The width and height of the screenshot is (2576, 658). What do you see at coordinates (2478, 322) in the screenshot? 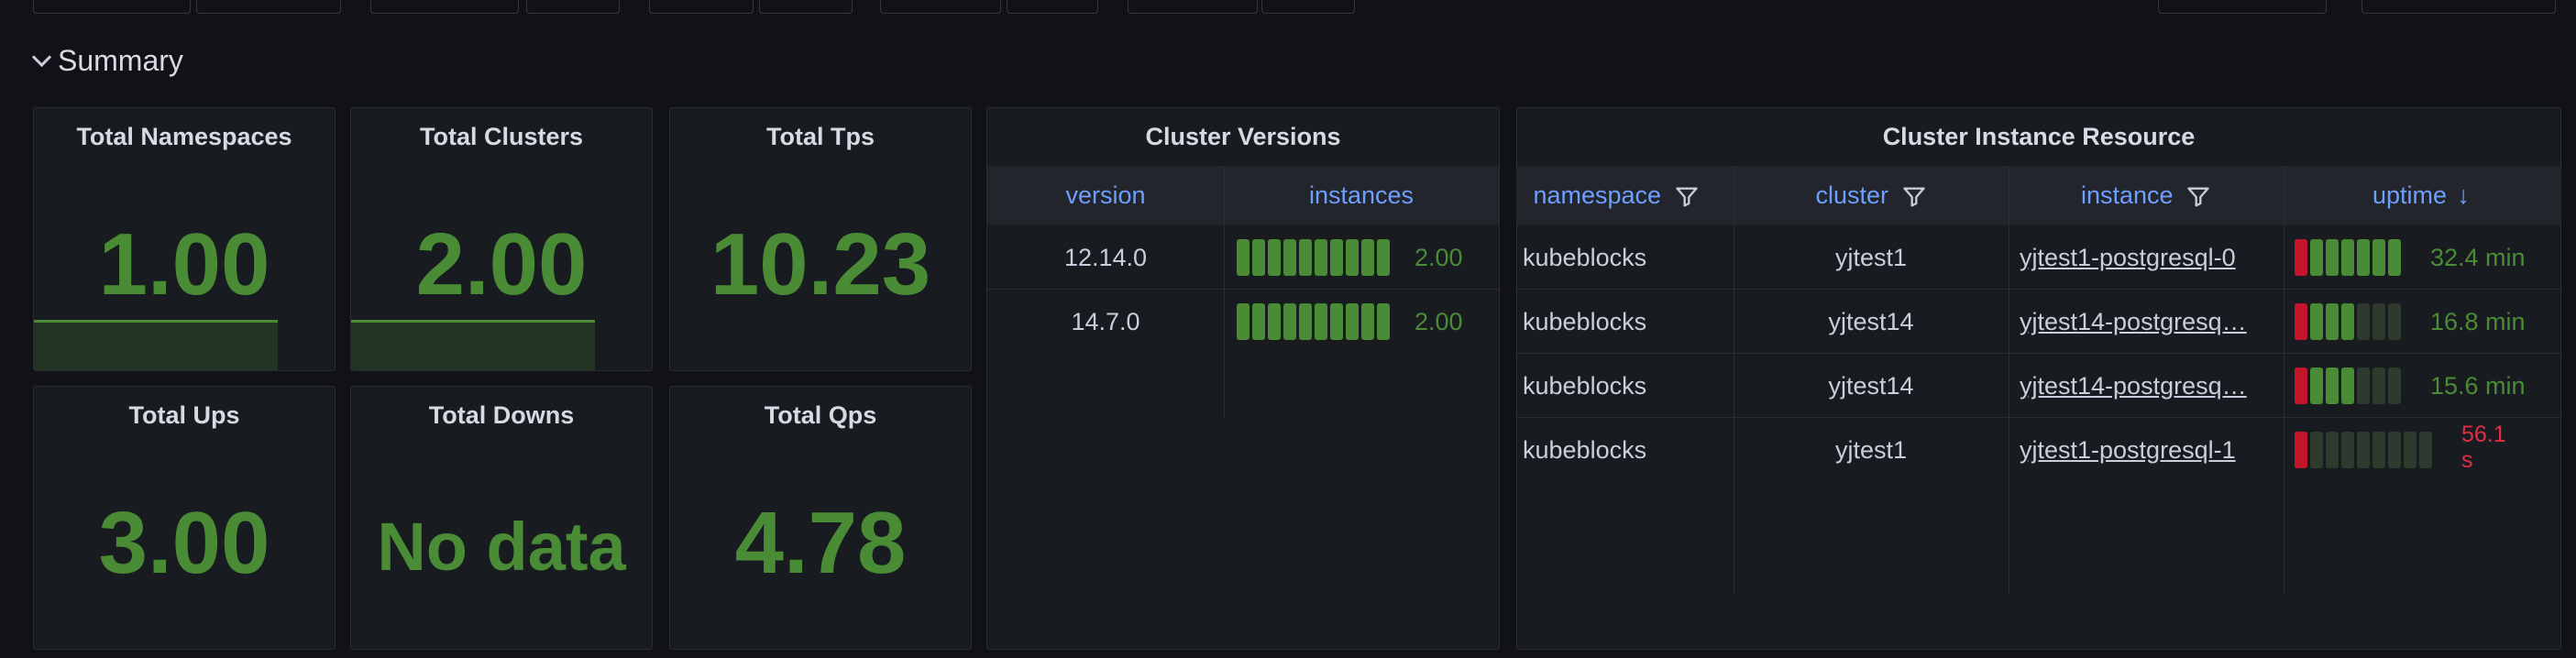
I see `cell-uptime: 16.8 min` at bounding box center [2478, 322].